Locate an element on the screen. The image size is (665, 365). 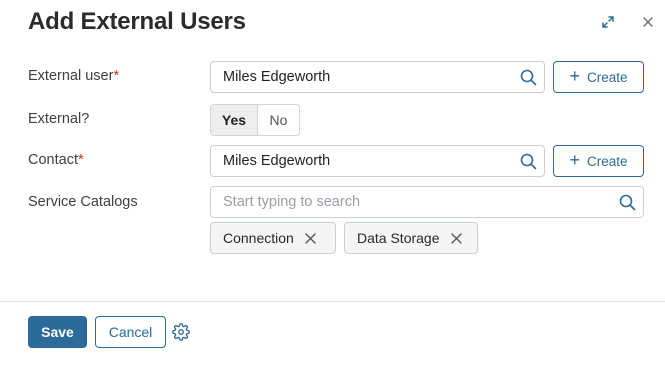
service-catalogs-search-input: Start typing to search is located at coordinates (427, 202).